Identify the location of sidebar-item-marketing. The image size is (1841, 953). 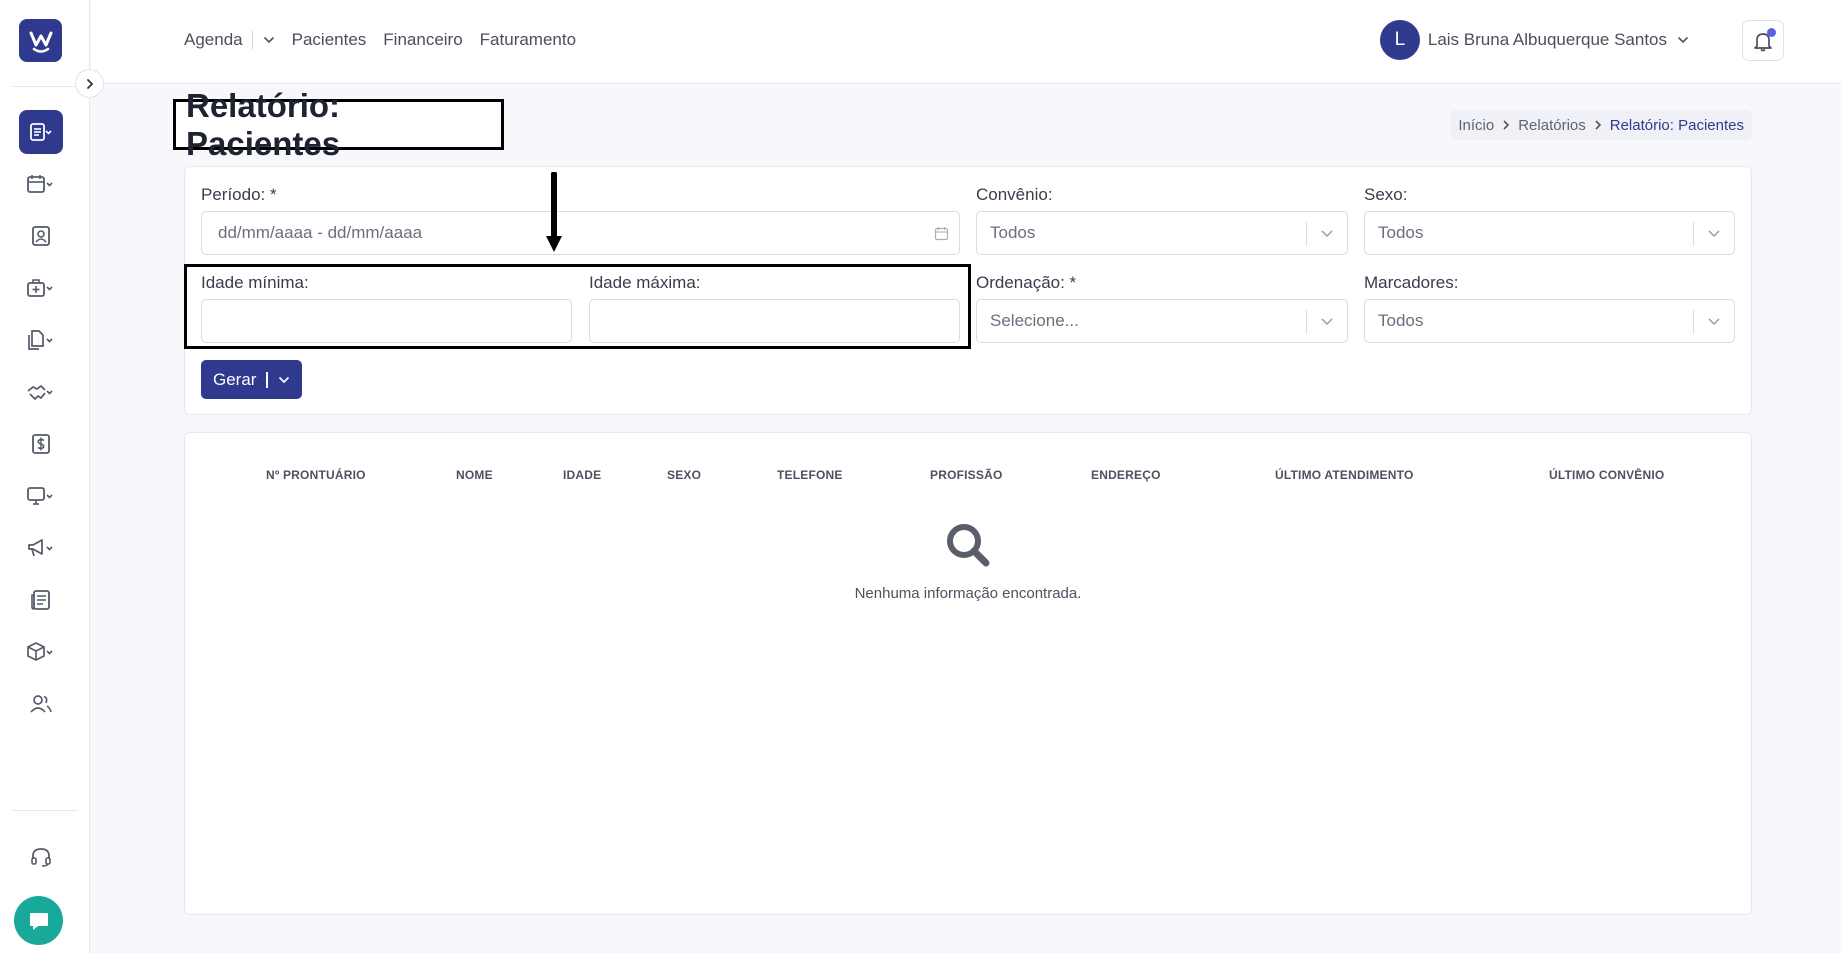
(41, 548).